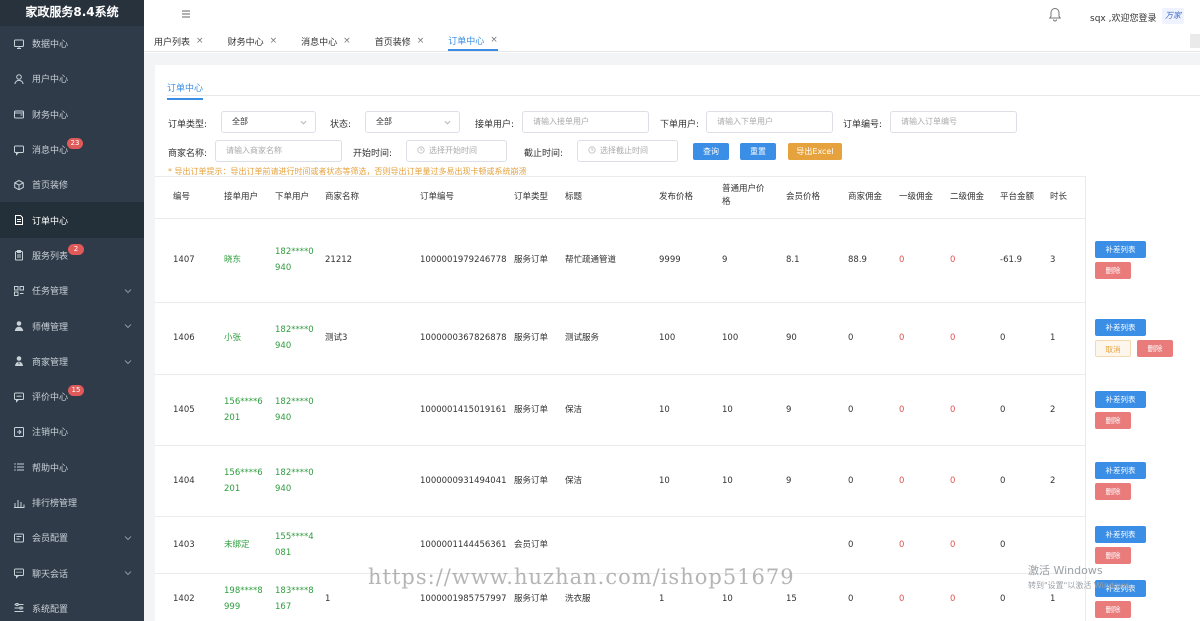 The height and width of the screenshot is (621, 1200). I want to click on table-cell: 167, so click(283, 607).